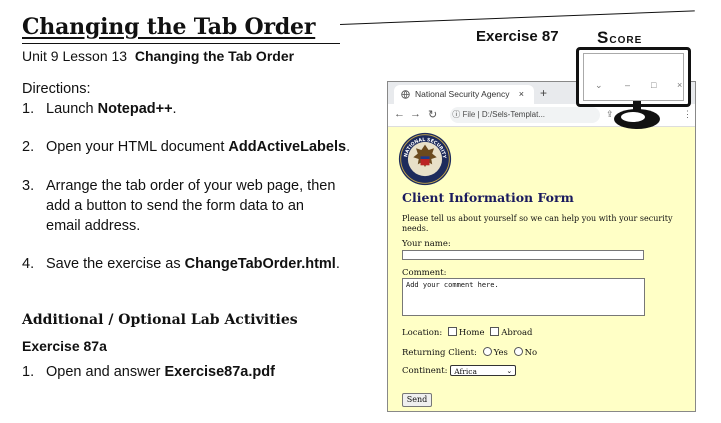  What do you see at coordinates (523, 297) in the screenshot?
I see `comment-textarea: Add your comment here.` at bounding box center [523, 297].